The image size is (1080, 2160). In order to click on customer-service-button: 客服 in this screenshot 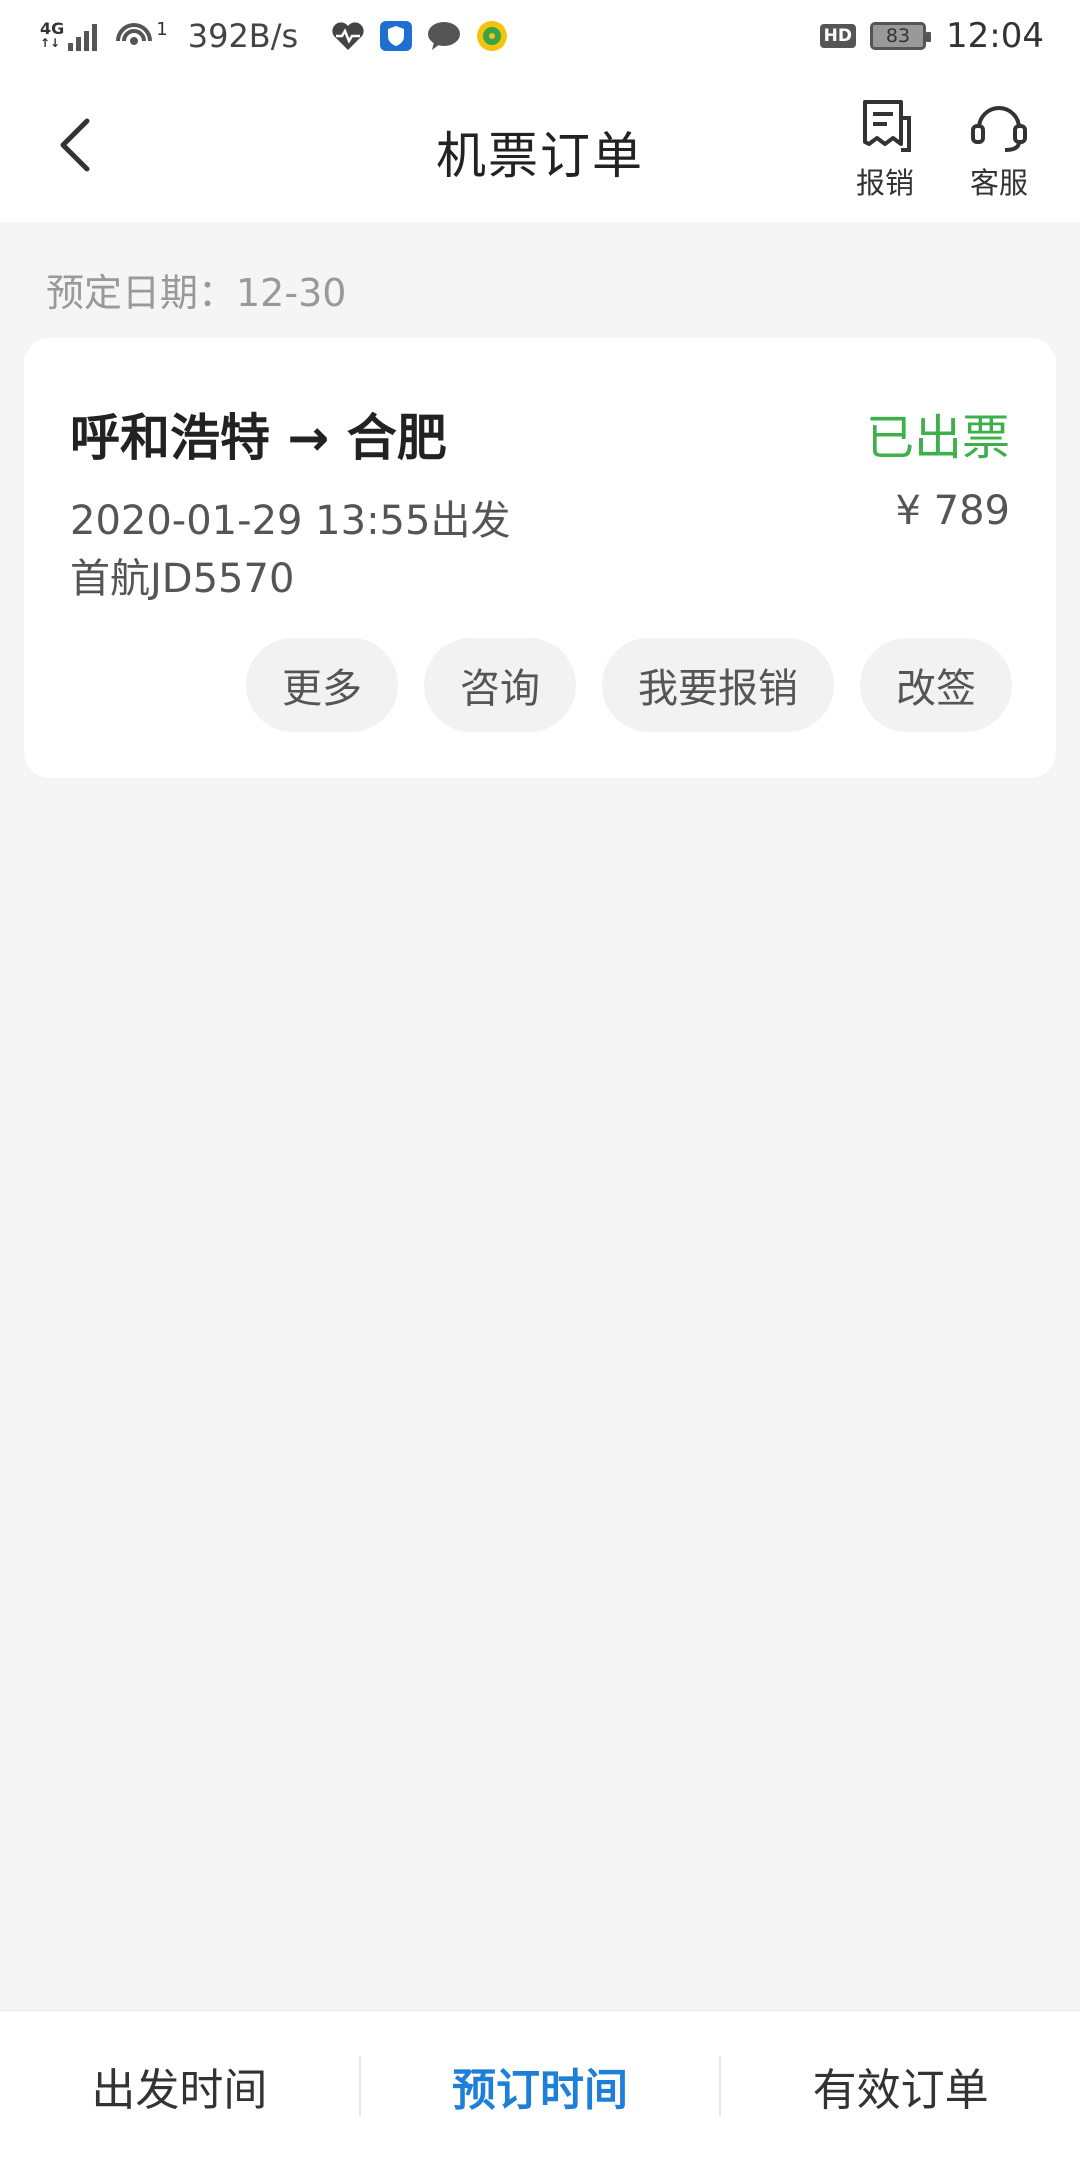, I will do `click(999, 153)`.